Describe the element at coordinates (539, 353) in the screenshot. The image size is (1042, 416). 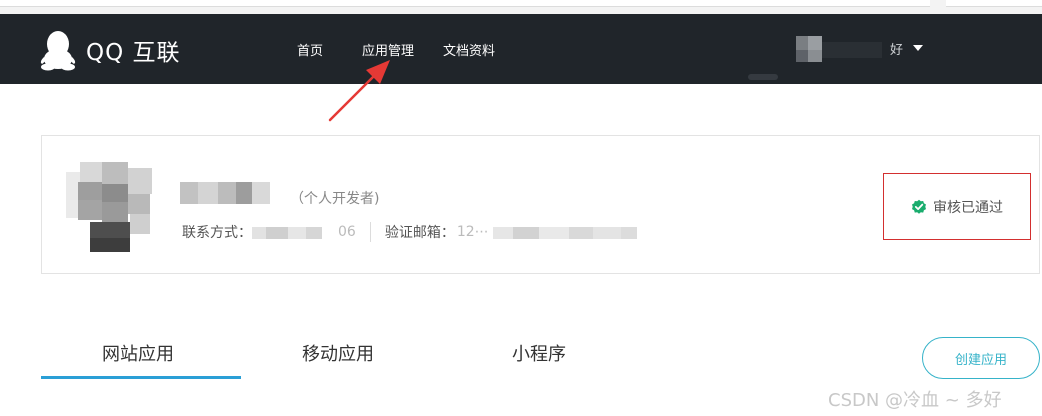
I see `tab-mini-programs: 小程序` at that location.